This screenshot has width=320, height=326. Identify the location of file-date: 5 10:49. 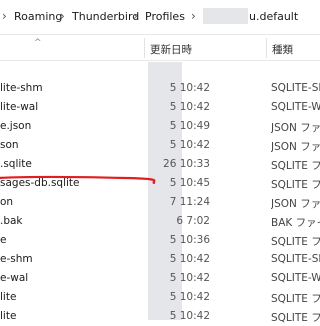
(189, 126).